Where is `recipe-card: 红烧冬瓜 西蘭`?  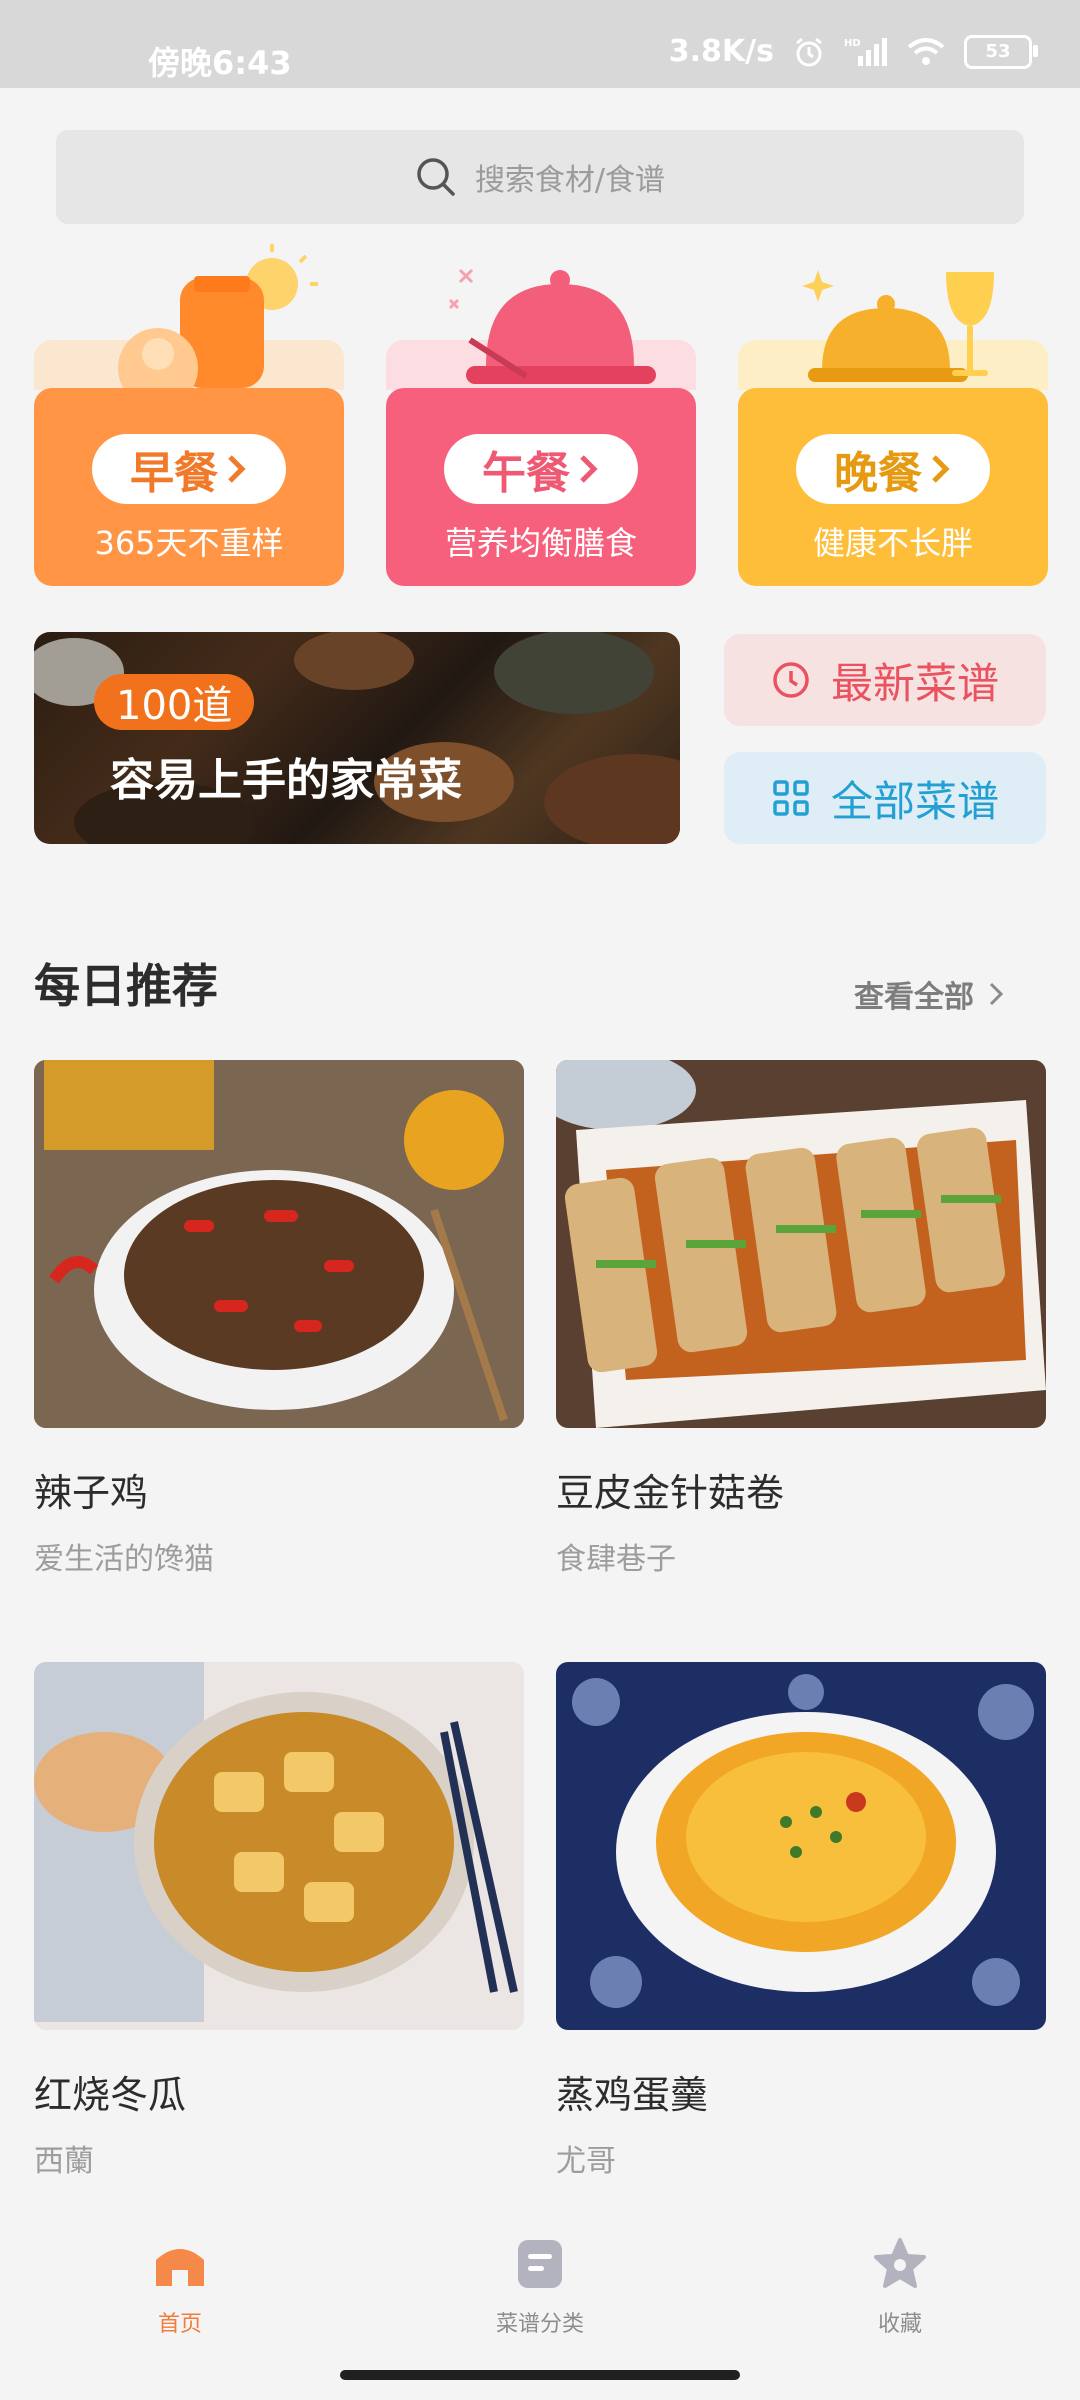 recipe-card: 红烧冬瓜 西蘭 is located at coordinates (279, 1920).